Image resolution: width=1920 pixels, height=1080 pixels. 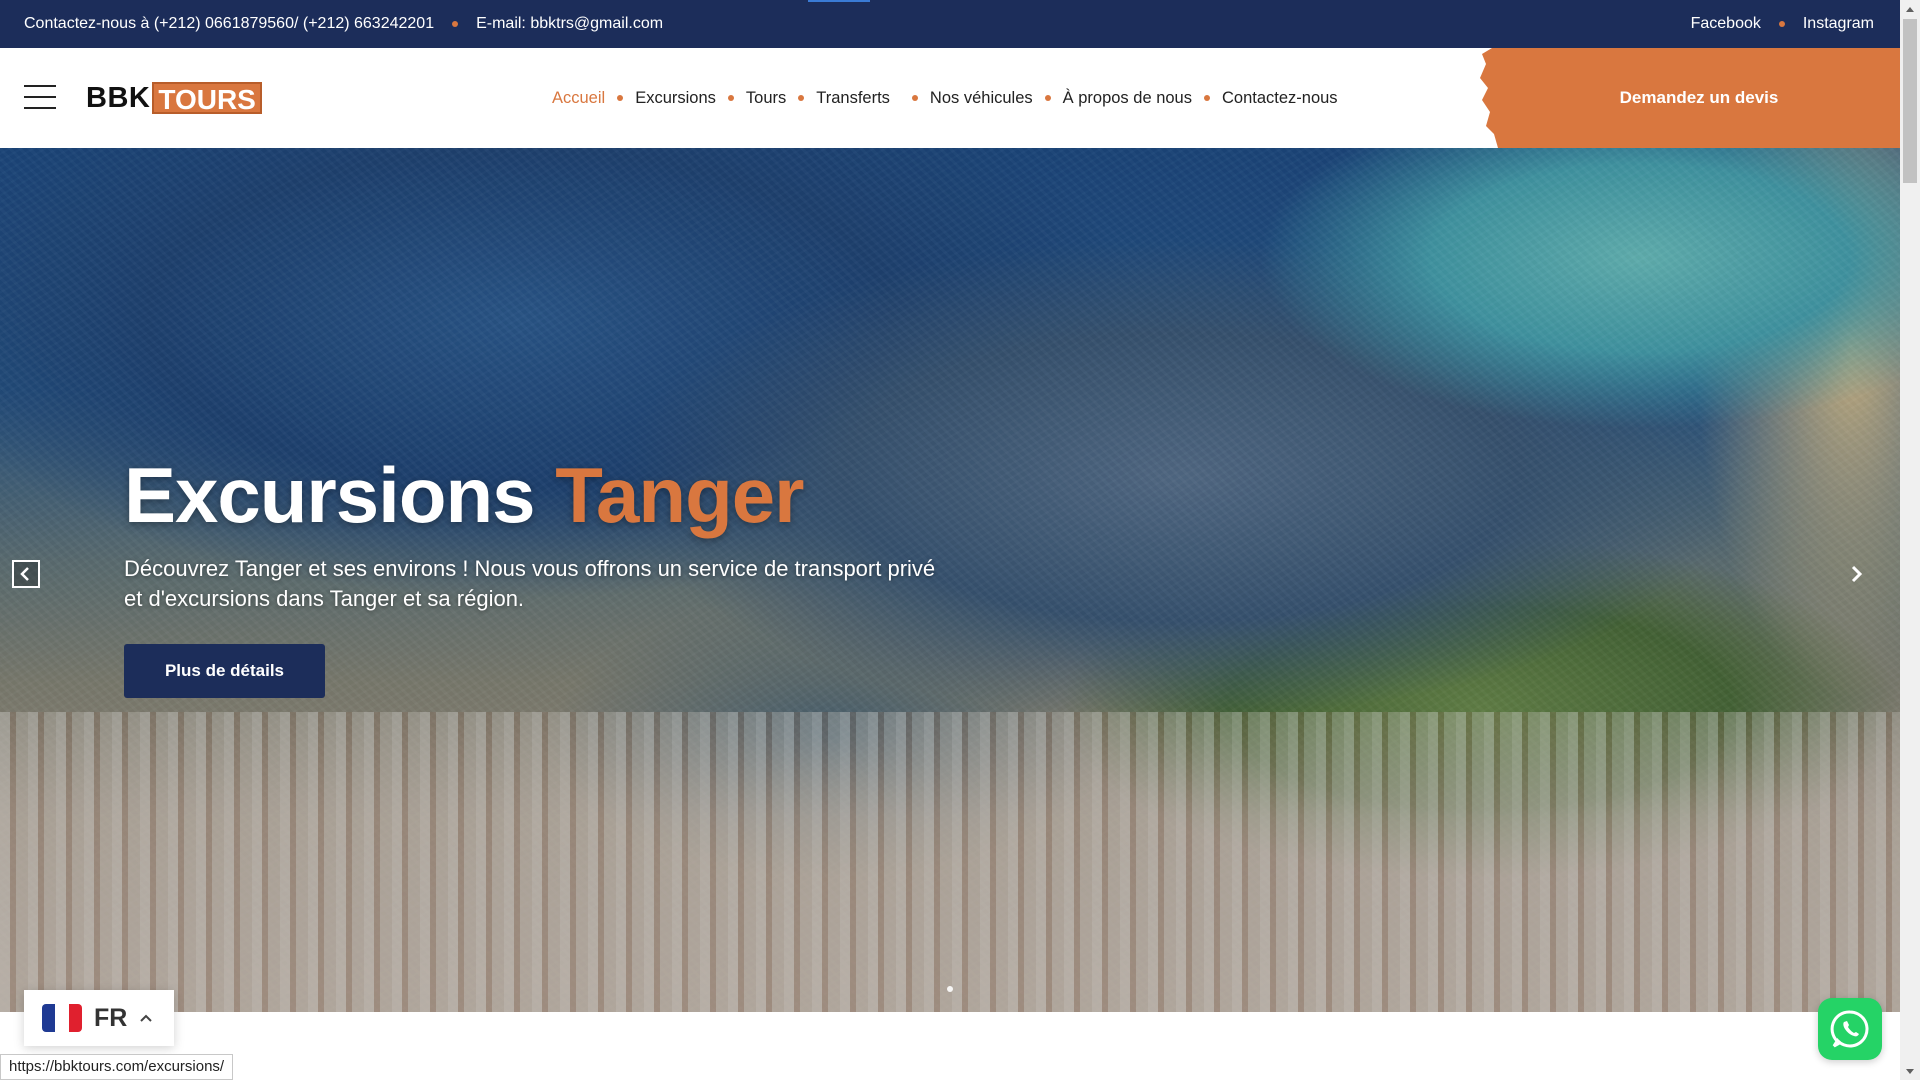 I want to click on logo-text-tours: TOURS, so click(x=207, y=98).